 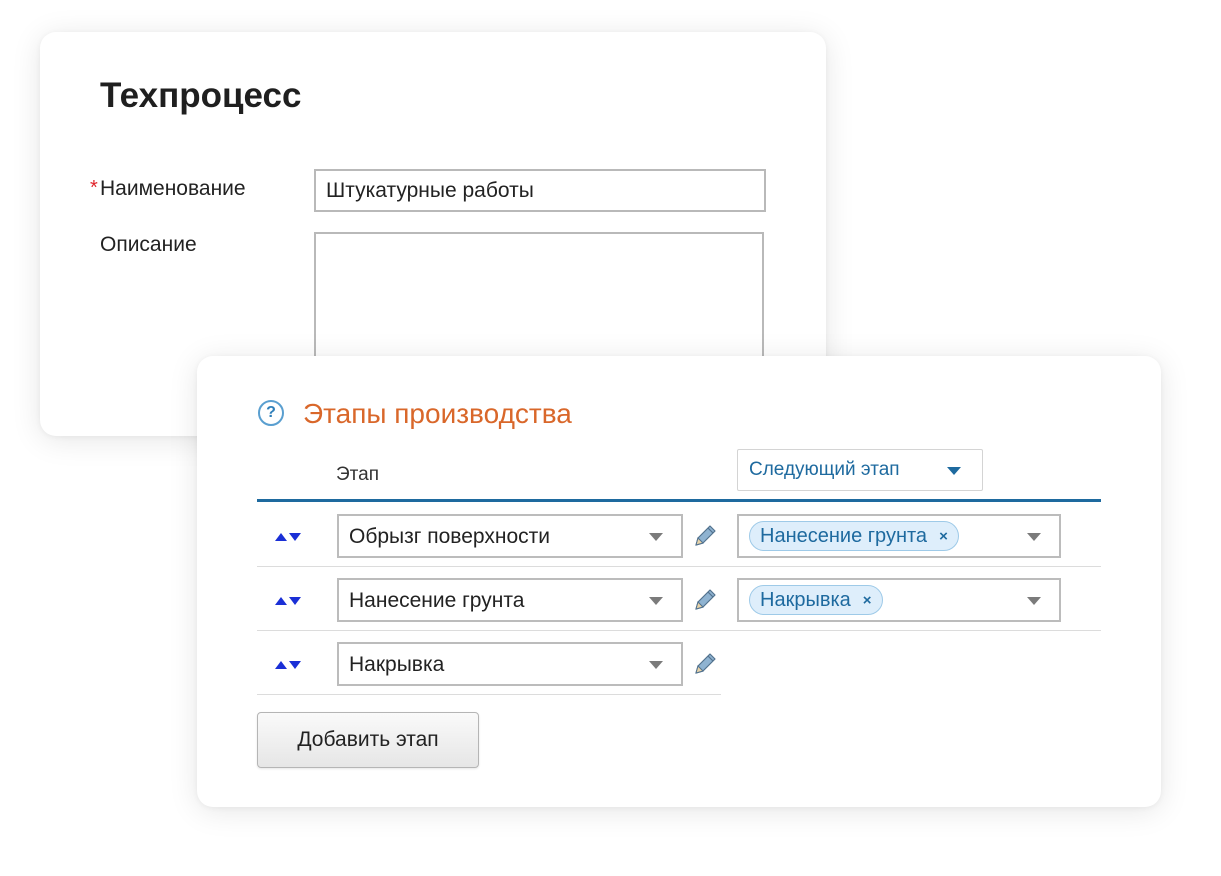 I want to click on stage-select: Нанесение грунта, so click(x=510, y=600).